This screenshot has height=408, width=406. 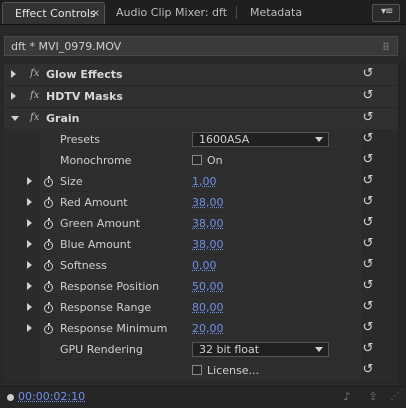 What do you see at coordinates (96, 244) in the screenshot?
I see `param-label: Blue Amount` at bounding box center [96, 244].